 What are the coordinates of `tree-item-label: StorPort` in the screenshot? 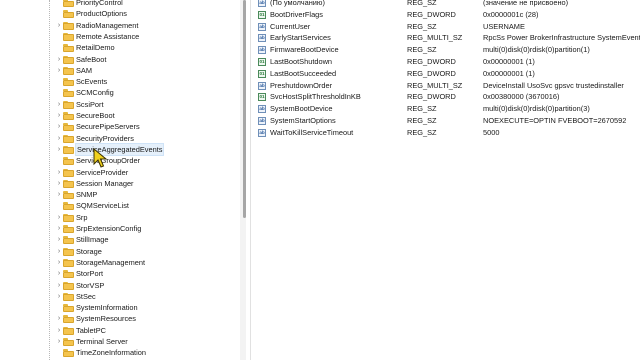 It's located at (90, 274).